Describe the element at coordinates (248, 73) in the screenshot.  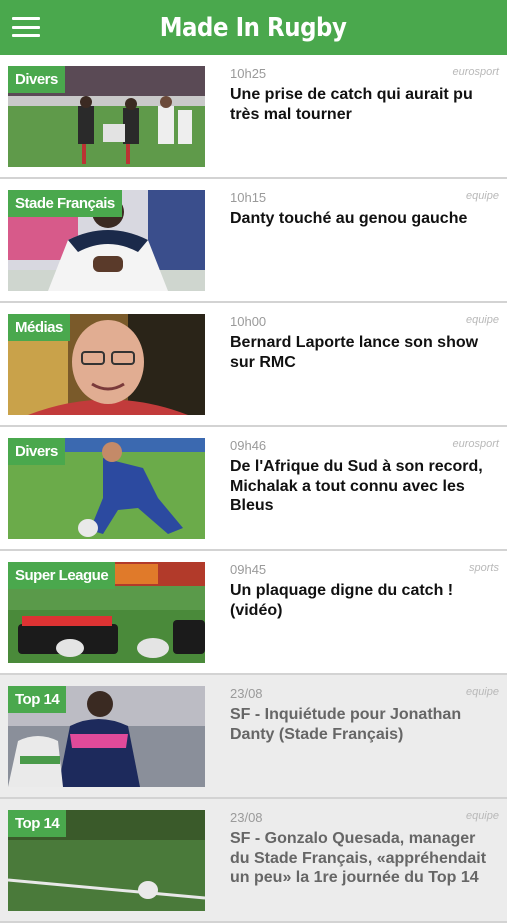
I see `article-time: 10h25` at that location.